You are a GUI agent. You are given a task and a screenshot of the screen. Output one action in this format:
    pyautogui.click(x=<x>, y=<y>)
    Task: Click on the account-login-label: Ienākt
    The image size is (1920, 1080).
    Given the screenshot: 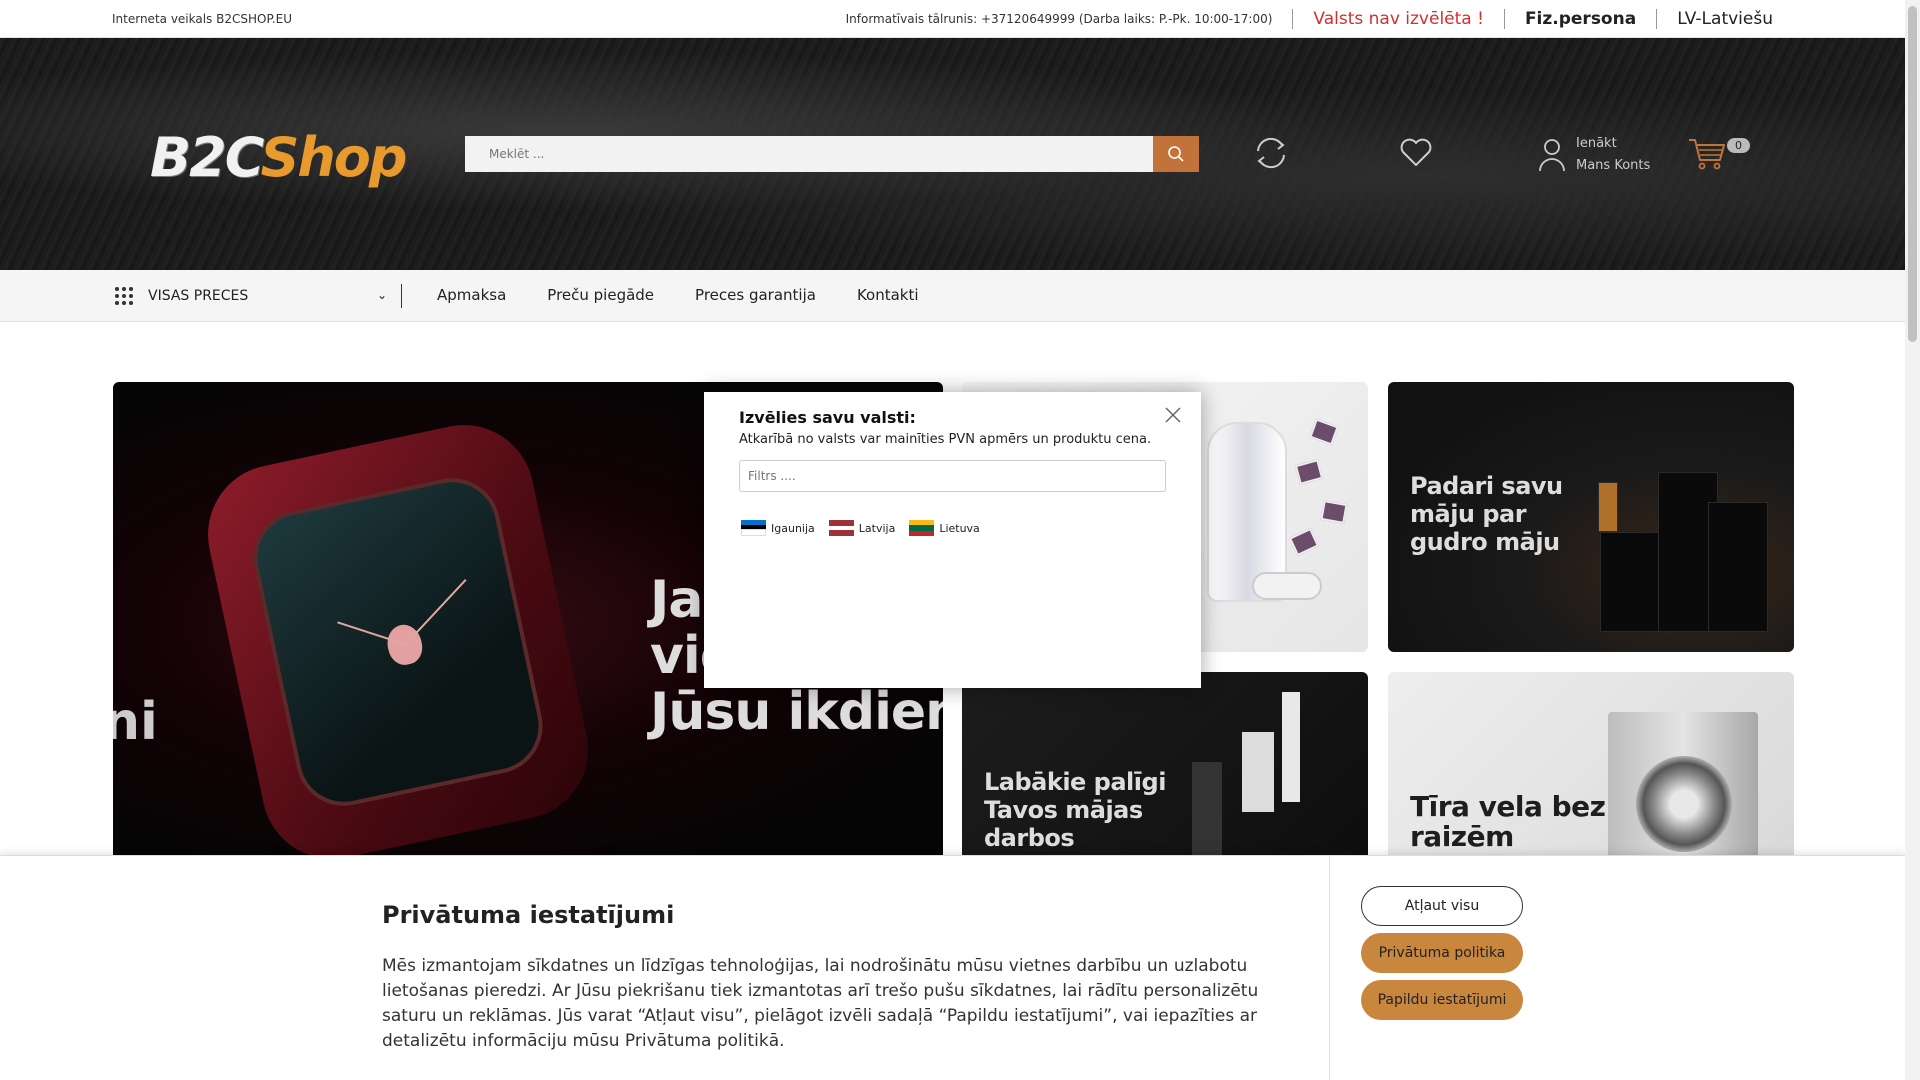 What is the action you would take?
    pyautogui.click(x=1596, y=143)
    